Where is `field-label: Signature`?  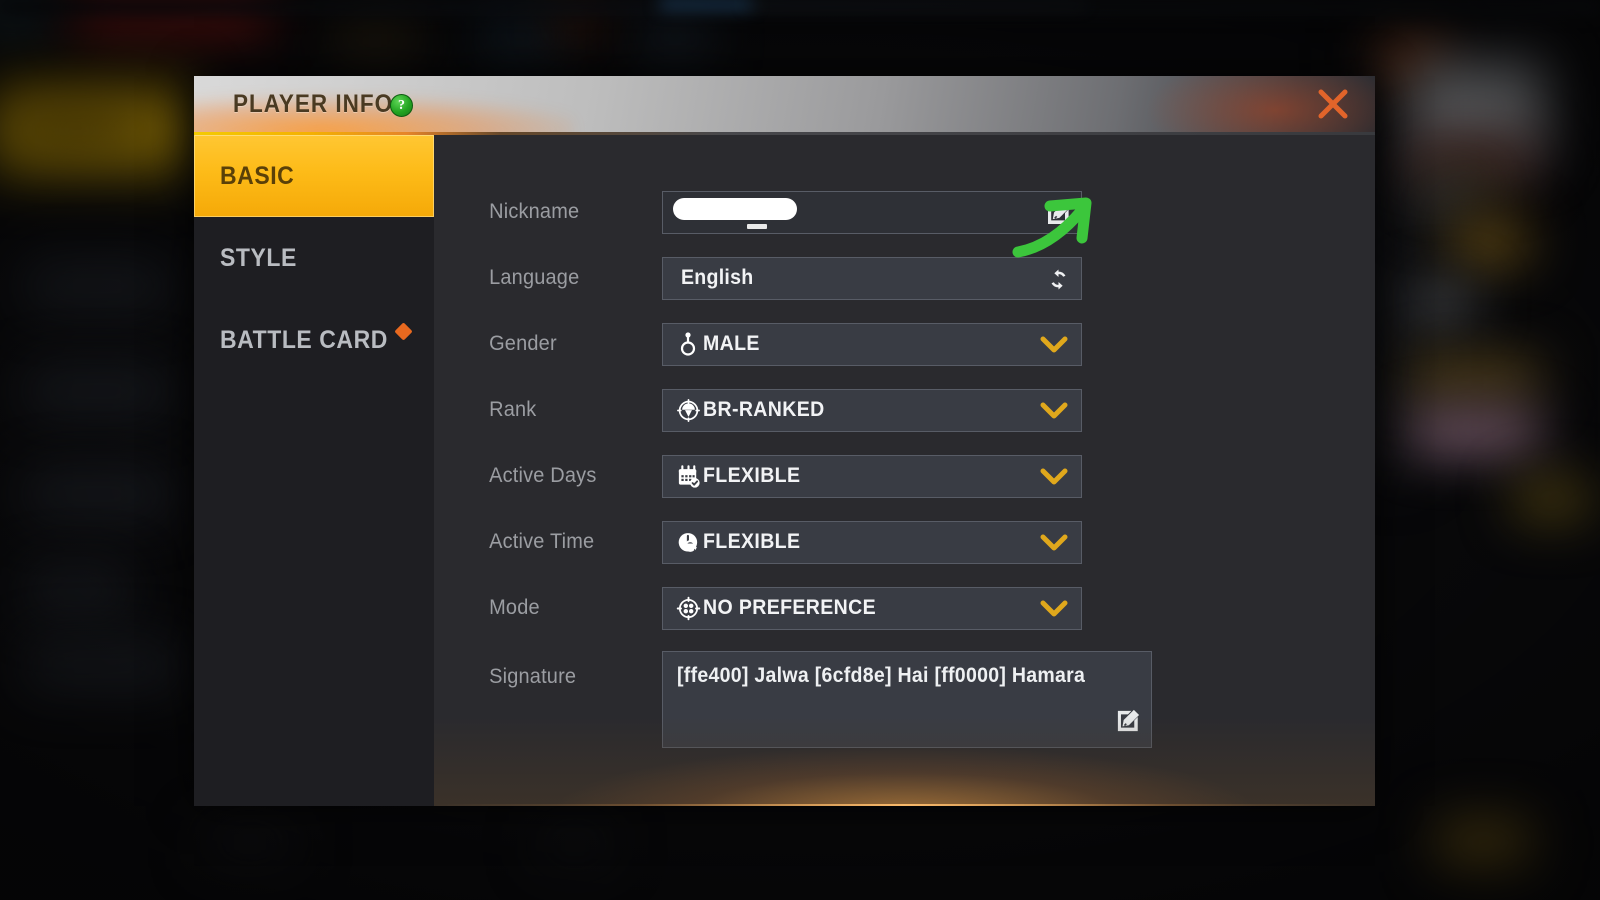 field-label: Signature is located at coordinates (533, 676).